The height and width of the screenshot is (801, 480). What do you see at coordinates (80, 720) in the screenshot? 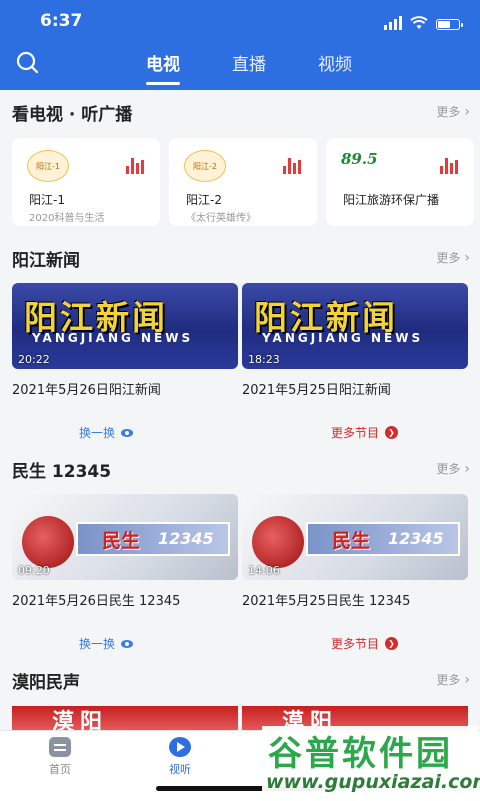
I see `thumbnail-title: 漠阳` at bounding box center [80, 720].